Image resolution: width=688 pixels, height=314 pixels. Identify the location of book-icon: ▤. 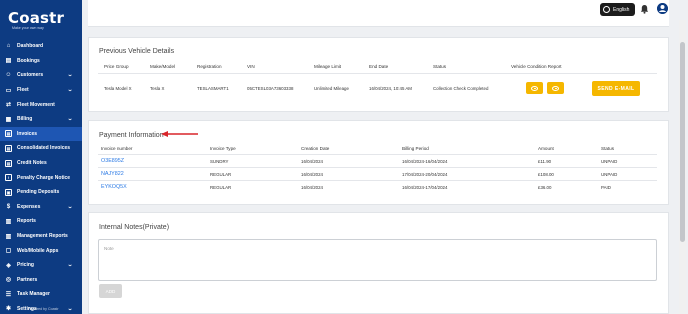
(8, 61).